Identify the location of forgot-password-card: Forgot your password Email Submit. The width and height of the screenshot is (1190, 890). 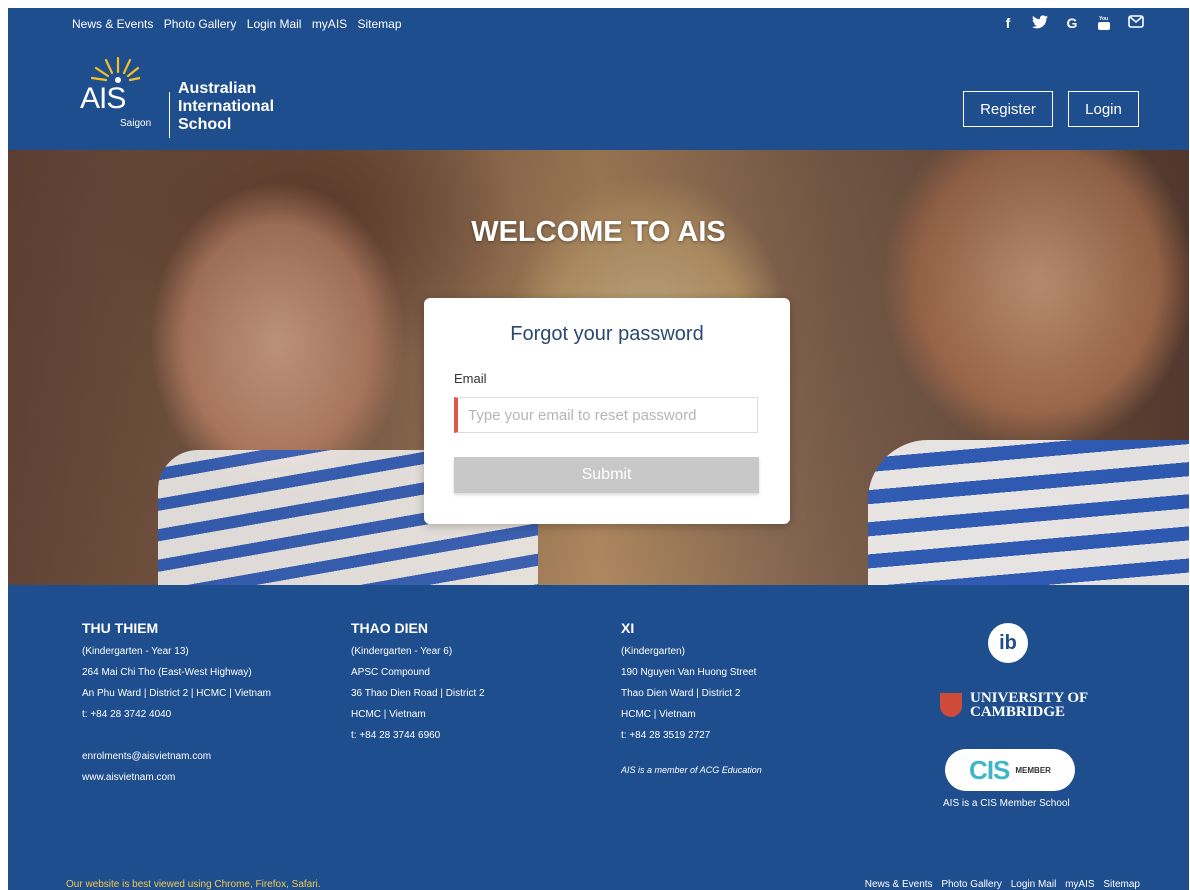
(607, 411).